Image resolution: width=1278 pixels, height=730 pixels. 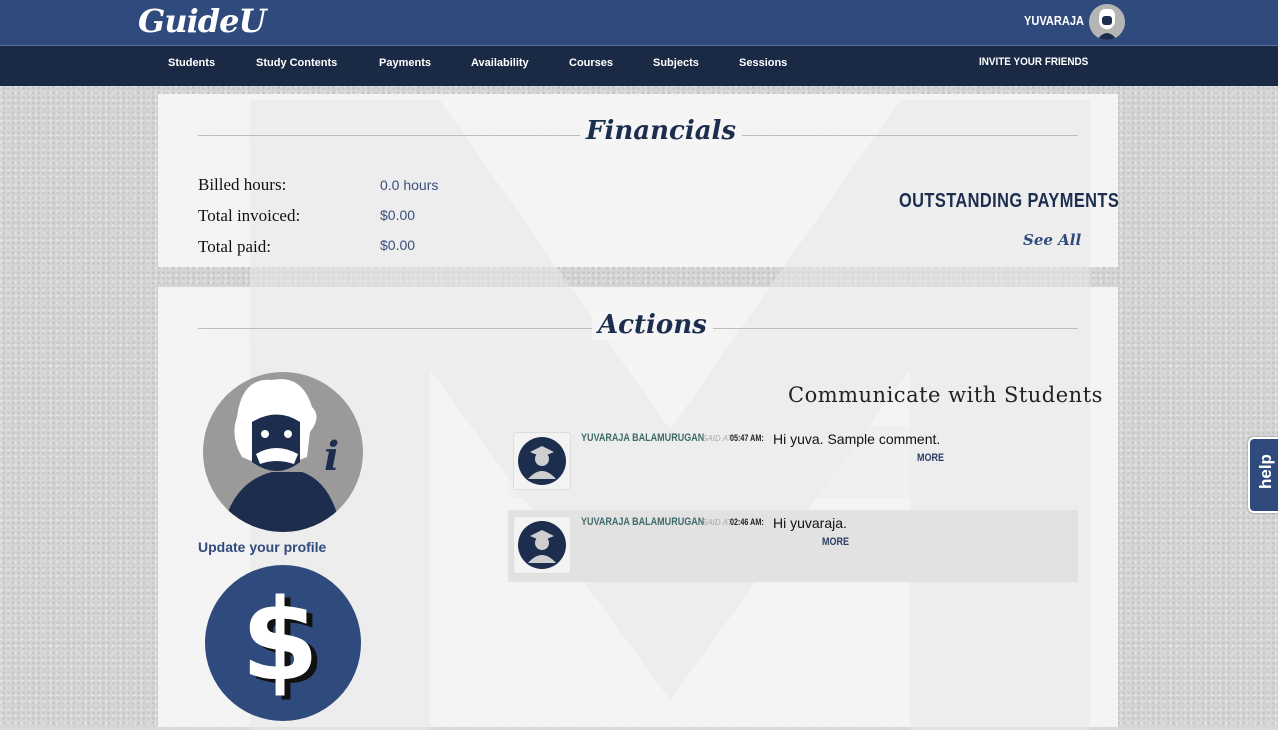 What do you see at coordinates (234, 246) in the screenshot?
I see `total-paid-label: Total paid:` at bounding box center [234, 246].